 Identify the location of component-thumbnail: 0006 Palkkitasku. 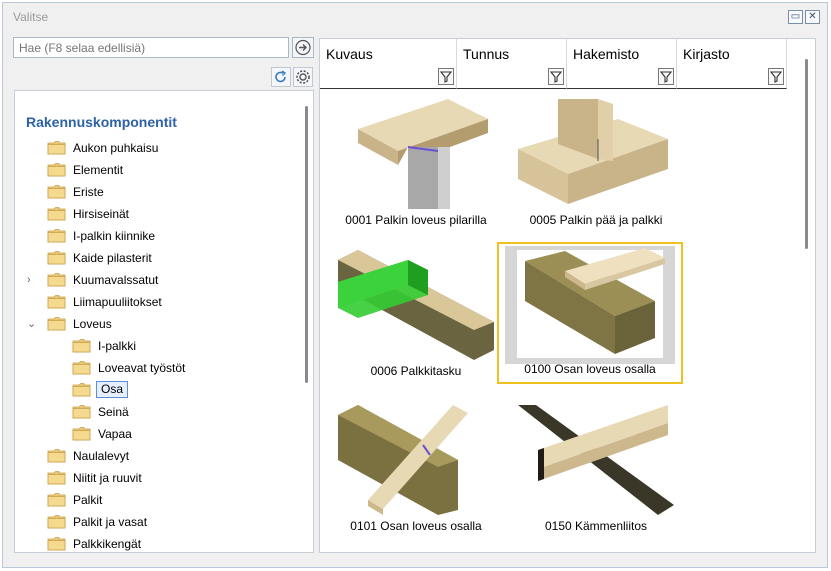
(416, 316).